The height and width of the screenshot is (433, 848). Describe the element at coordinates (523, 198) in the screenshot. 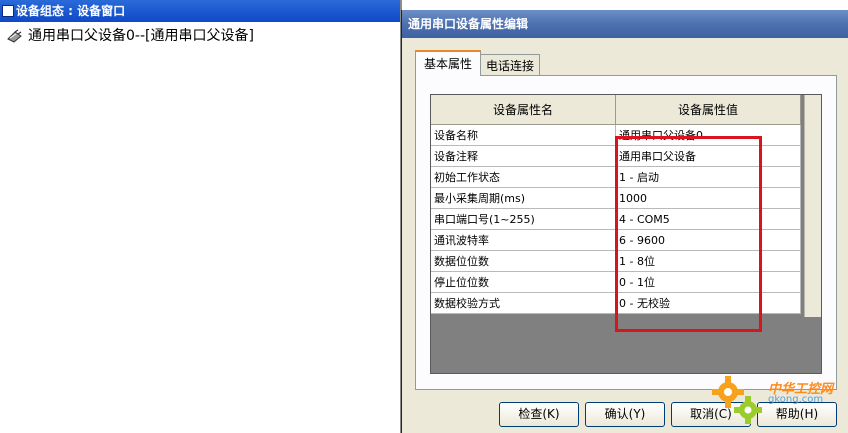

I see `property-name: 最小采集周期(ms)` at that location.